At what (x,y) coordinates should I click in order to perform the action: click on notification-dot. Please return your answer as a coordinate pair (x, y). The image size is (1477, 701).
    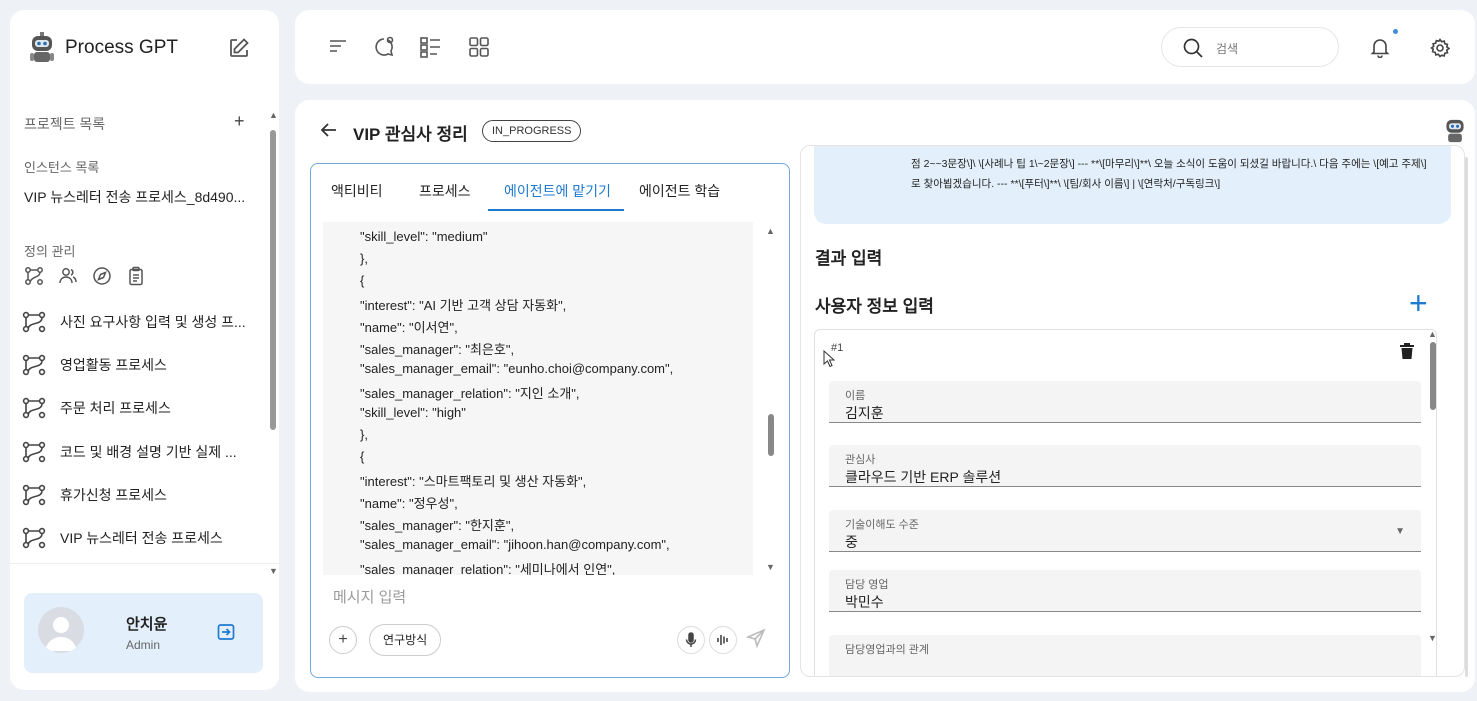
    Looking at the image, I should click on (1395, 31).